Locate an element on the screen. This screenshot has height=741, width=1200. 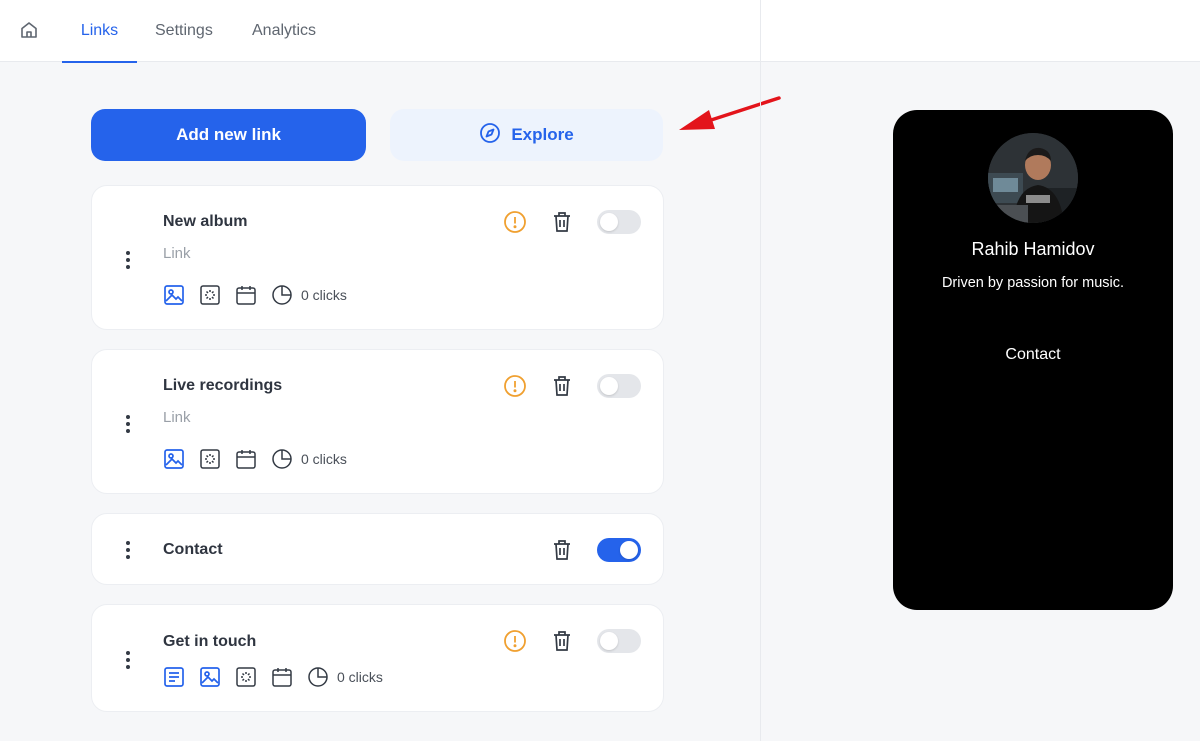
explore-label: Explore is located at coordinates (542, 134).